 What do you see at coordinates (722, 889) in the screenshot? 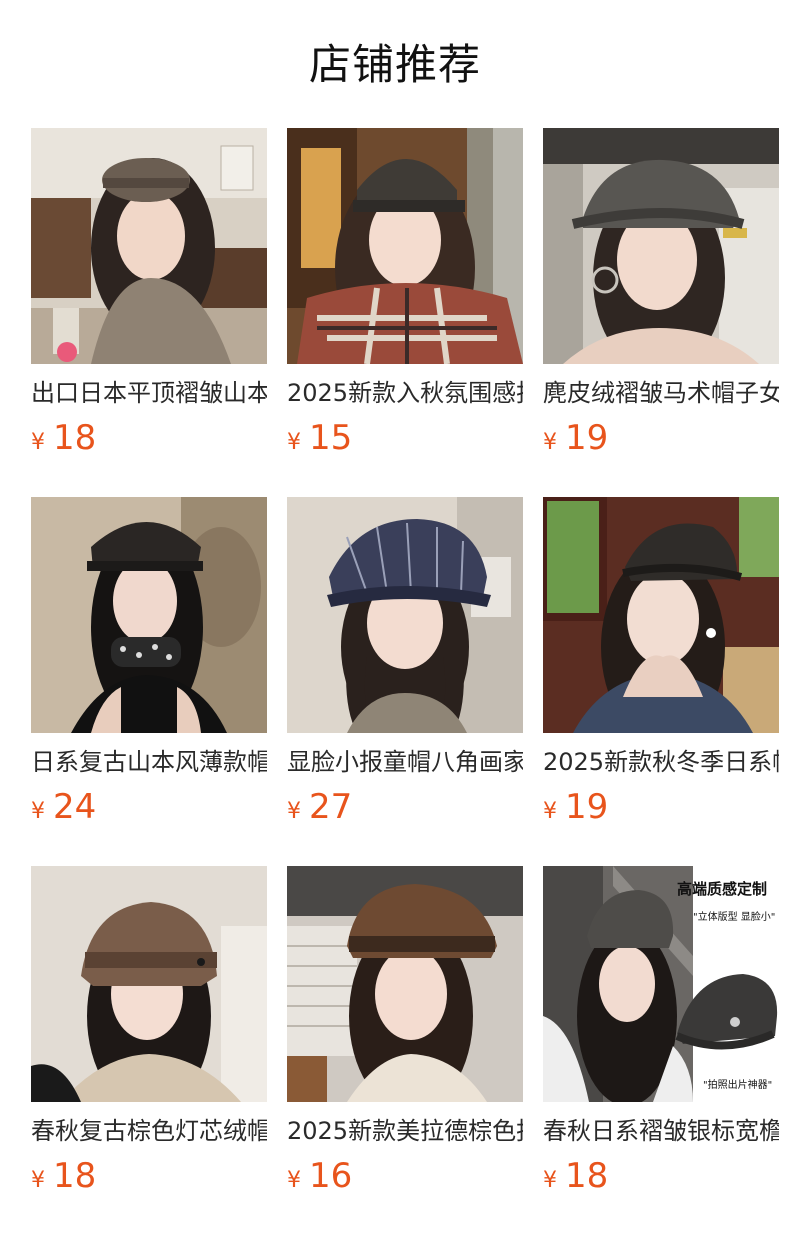
I see `promo-headline: 高端质感定制` at bounding box center [722, 889].